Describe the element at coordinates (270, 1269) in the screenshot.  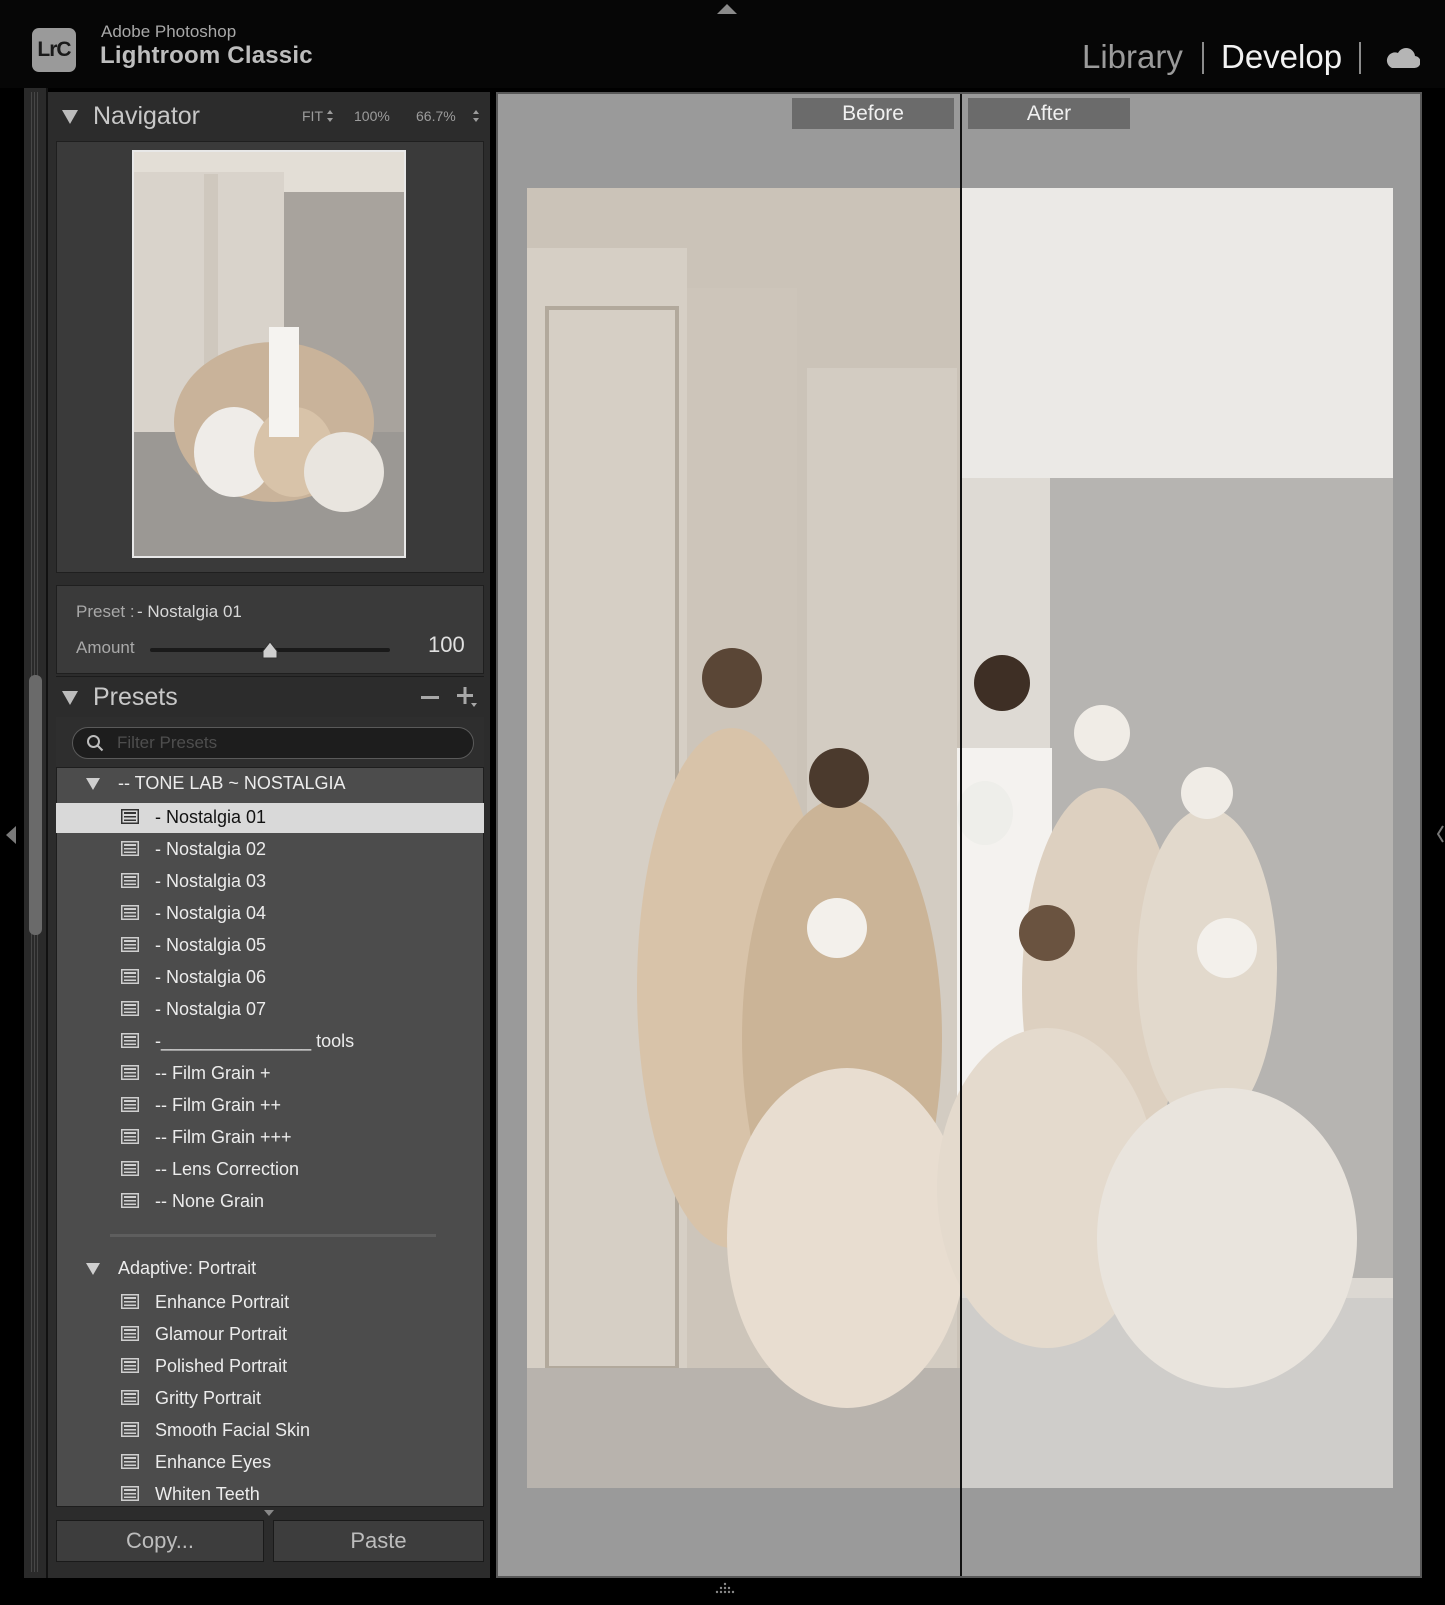
I see `preset-folder-adaptive-portrait: Adaptive: Portrait` at that location.